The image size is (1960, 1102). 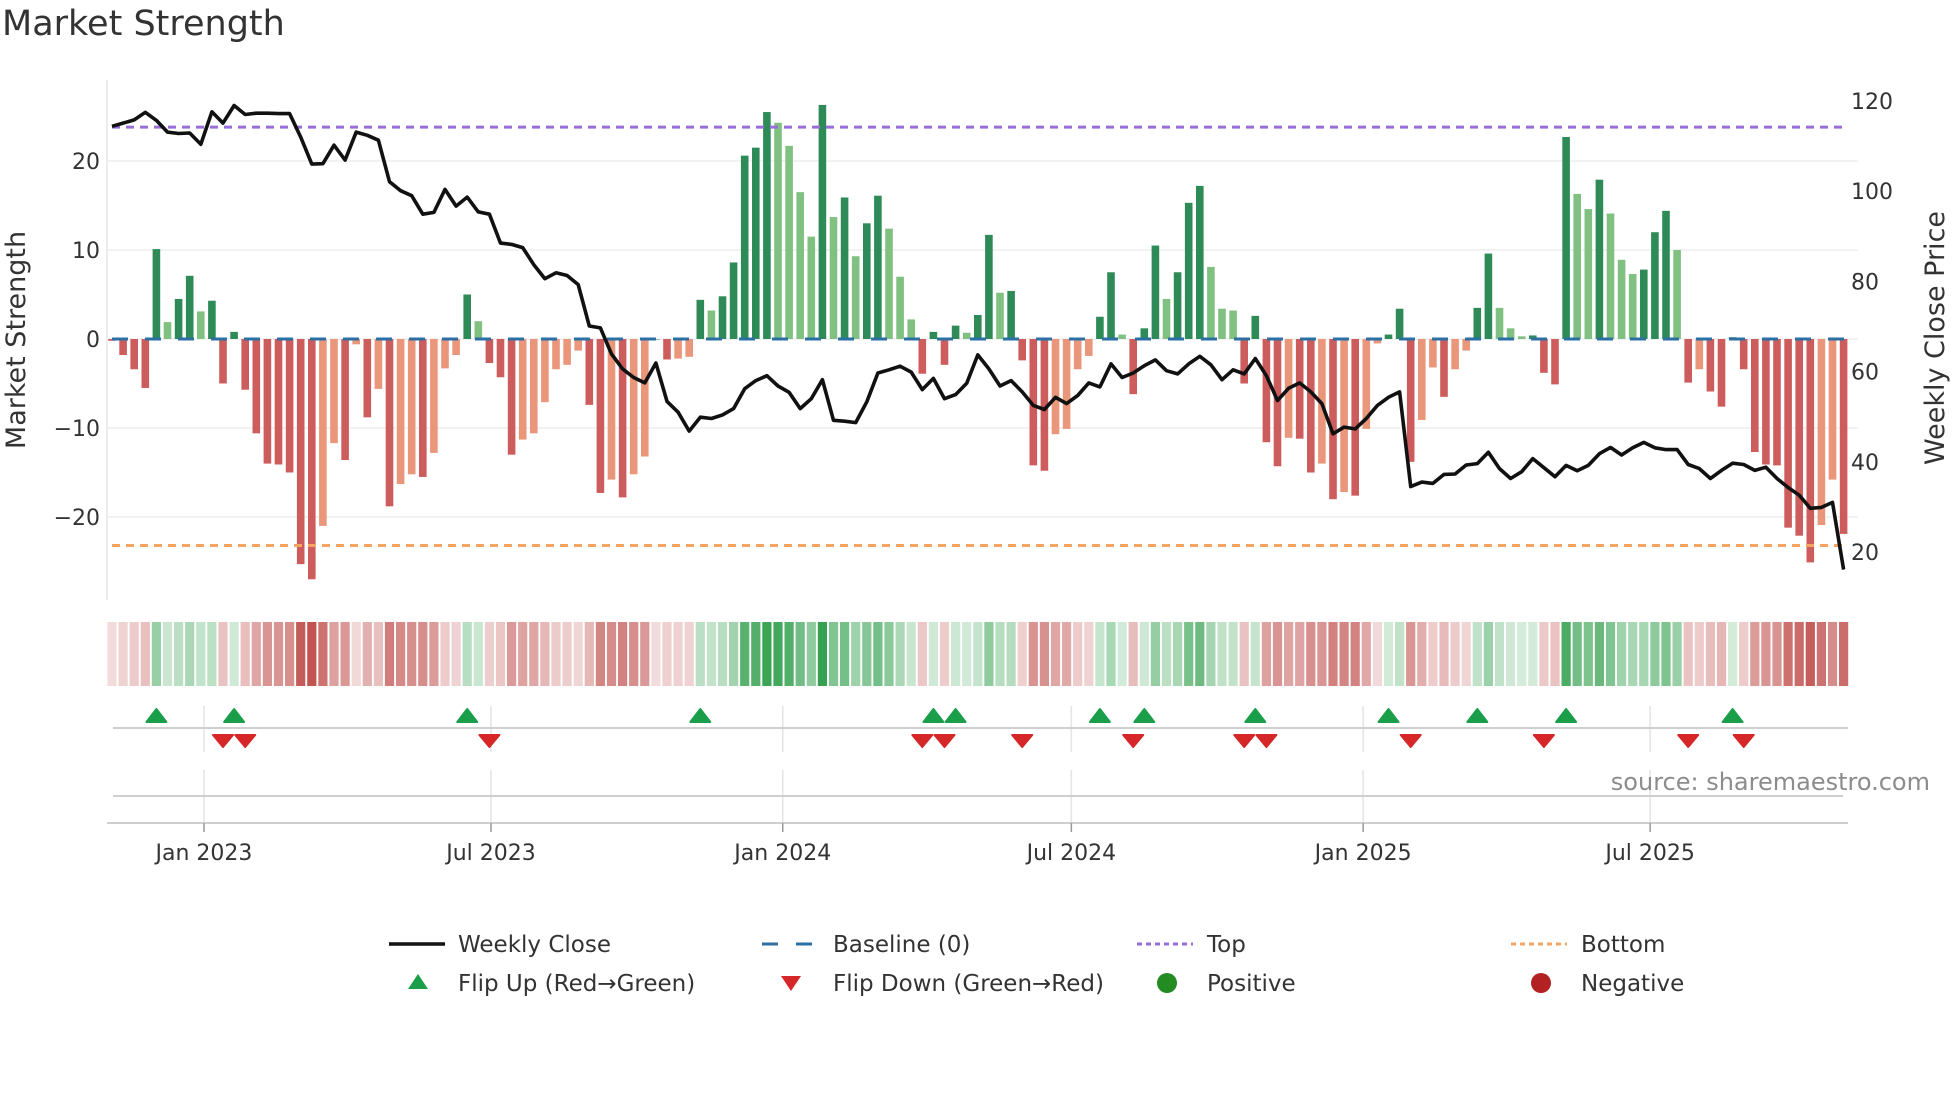 What do you see at coordinates (534, 945) in the screenshot?
I see `legend-weekly-close-label: Weekly Close` at bounding box center [534, 945].